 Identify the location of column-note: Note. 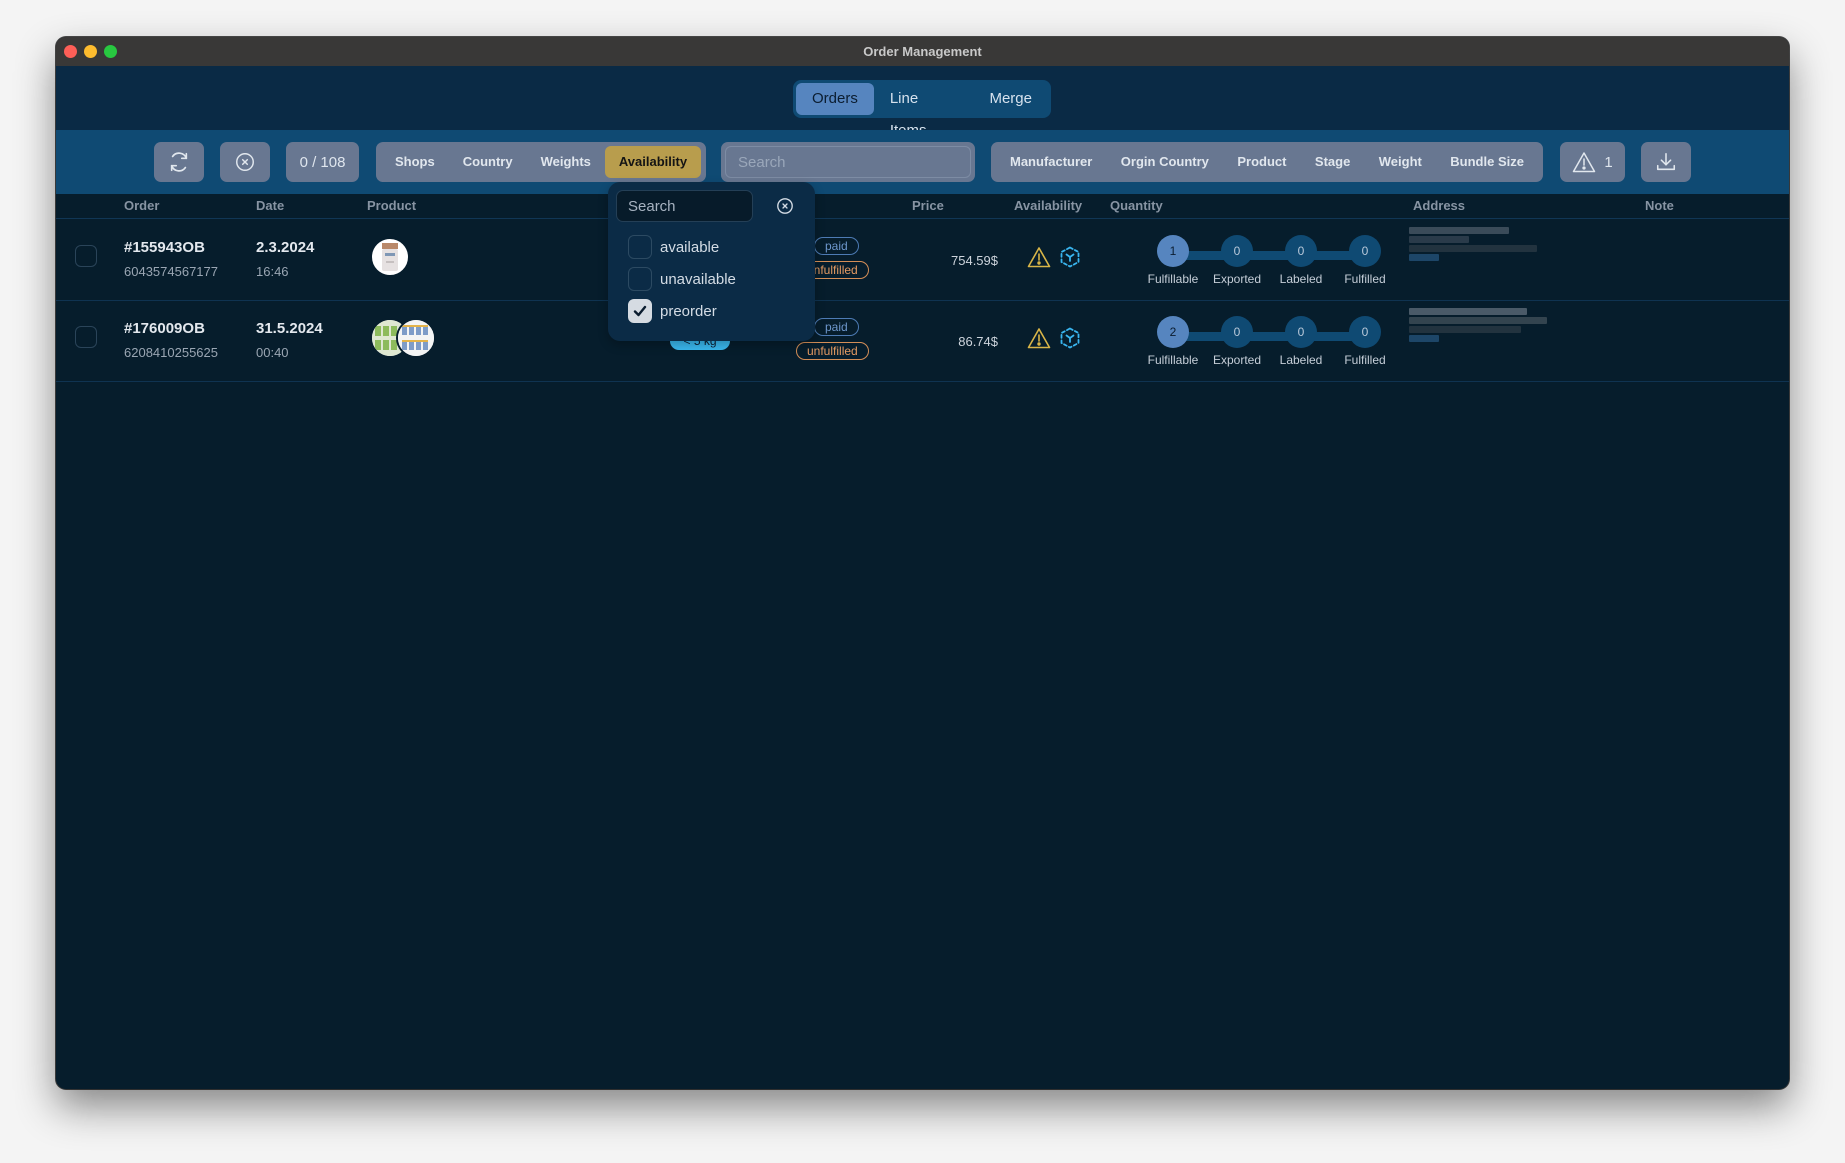
(1659, 205).